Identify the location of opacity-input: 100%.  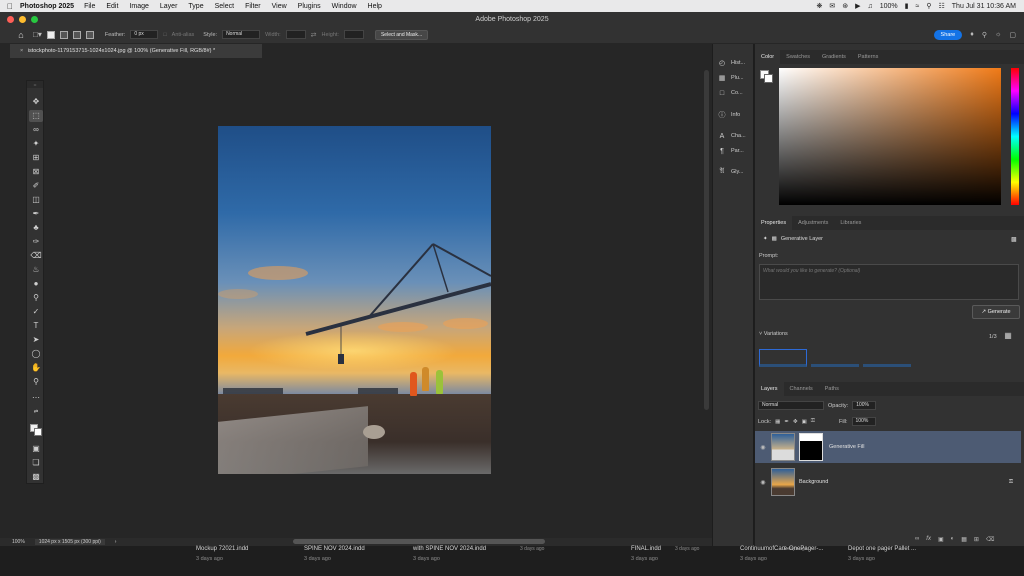
(864, 405).